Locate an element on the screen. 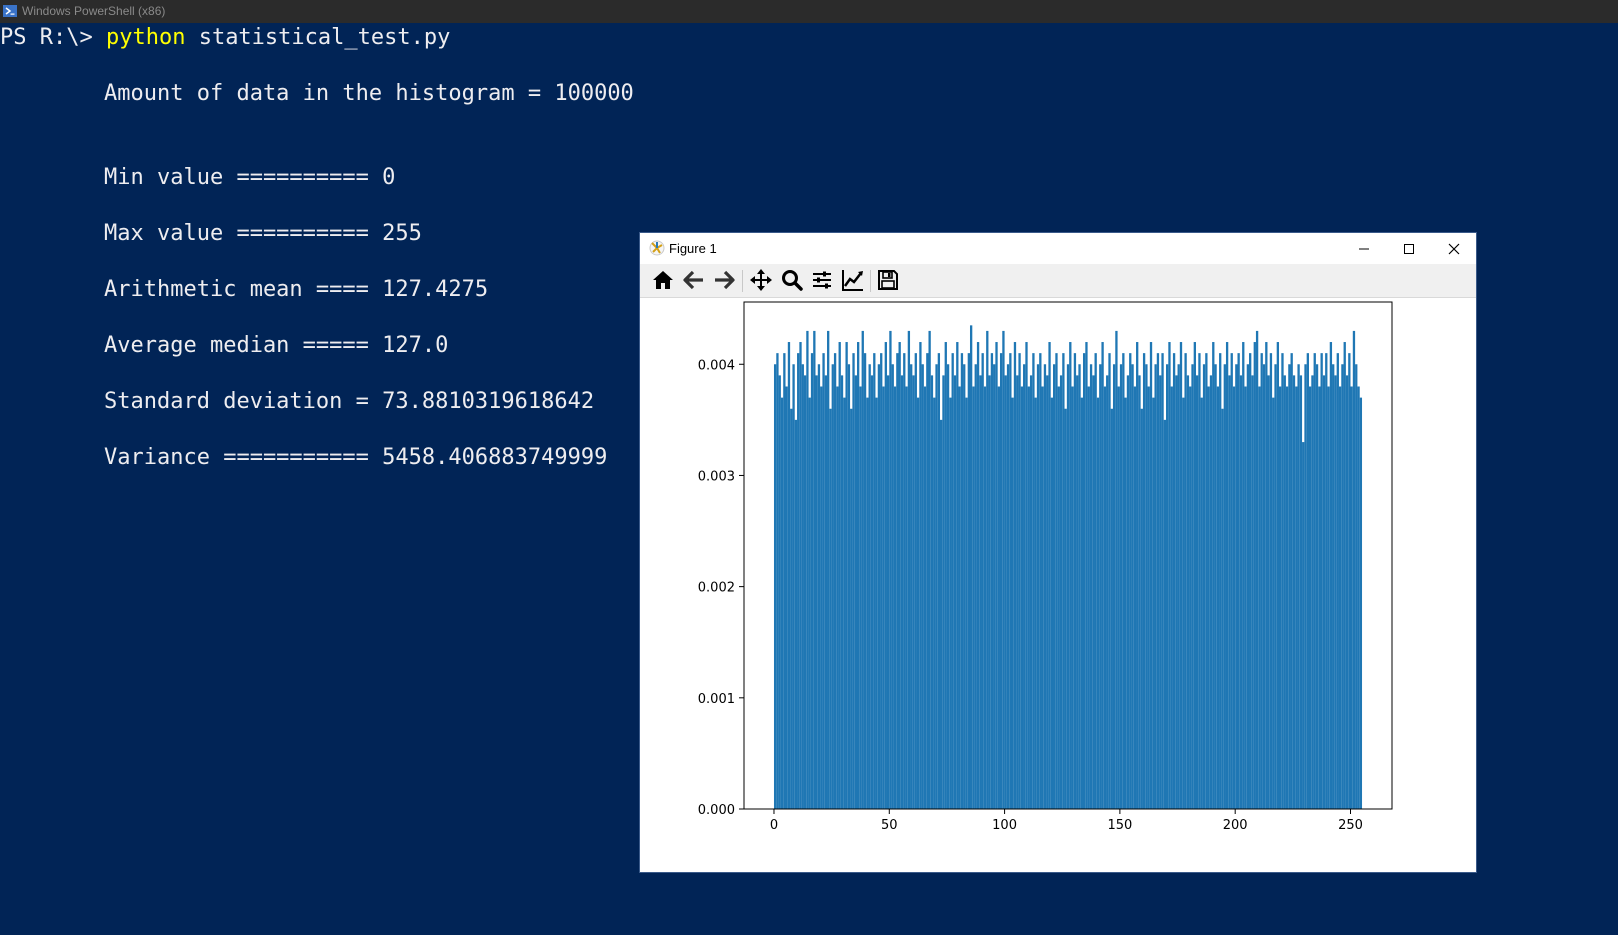 The height and width of the screenshot is (935, 1618). powershell-icon is located at coordinates (10, 11).